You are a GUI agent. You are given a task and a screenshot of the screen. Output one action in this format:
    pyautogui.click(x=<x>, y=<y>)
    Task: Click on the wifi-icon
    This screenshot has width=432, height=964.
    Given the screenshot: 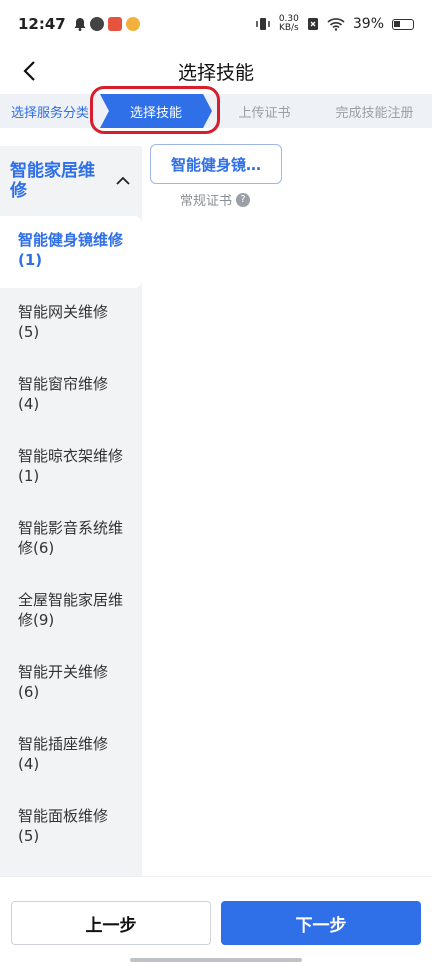 What is the action you would take?
    pyautogui.click(x=336, y=24)
    